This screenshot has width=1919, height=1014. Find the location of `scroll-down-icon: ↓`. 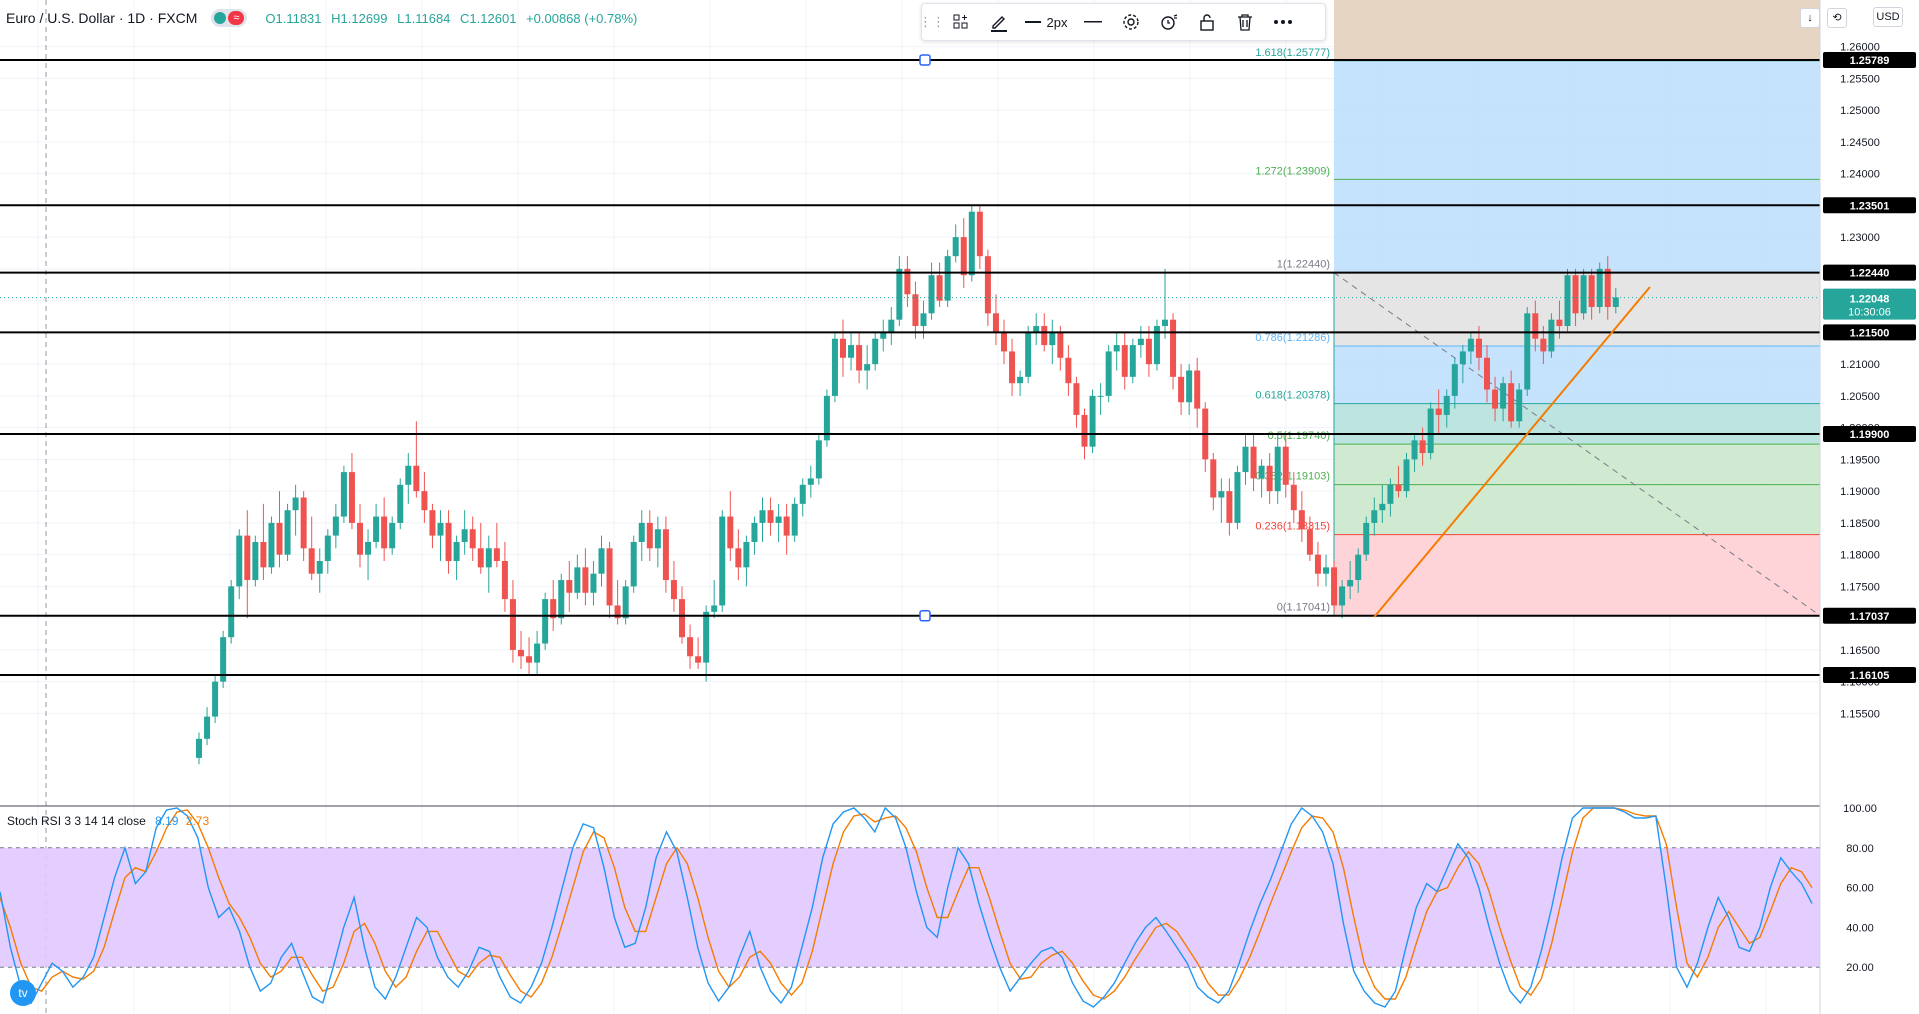

scroll-down-icon: ↓ is located at coordinates (1810, 18).